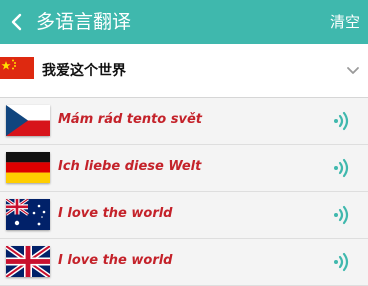  What do you see at coordinates (130, 166) in the screenshot?
I see `translation-text: Ich liebe diese Welt` at bounding box center [130, 166].